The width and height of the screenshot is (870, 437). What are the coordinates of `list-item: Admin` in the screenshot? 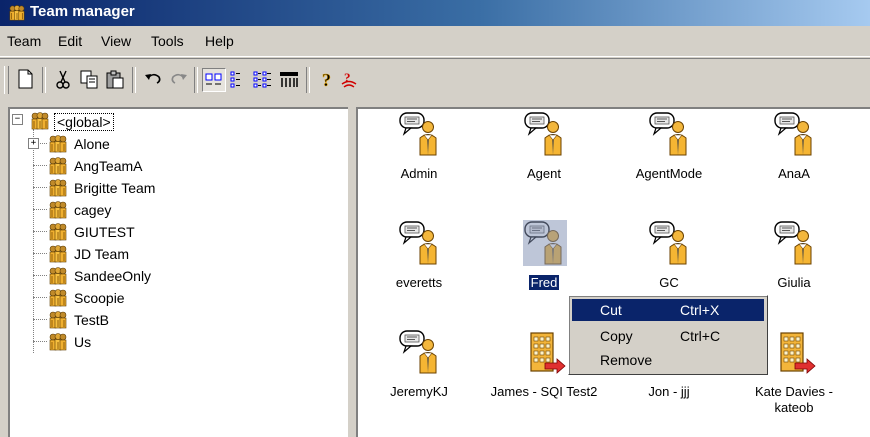 It's located at (419, 161).